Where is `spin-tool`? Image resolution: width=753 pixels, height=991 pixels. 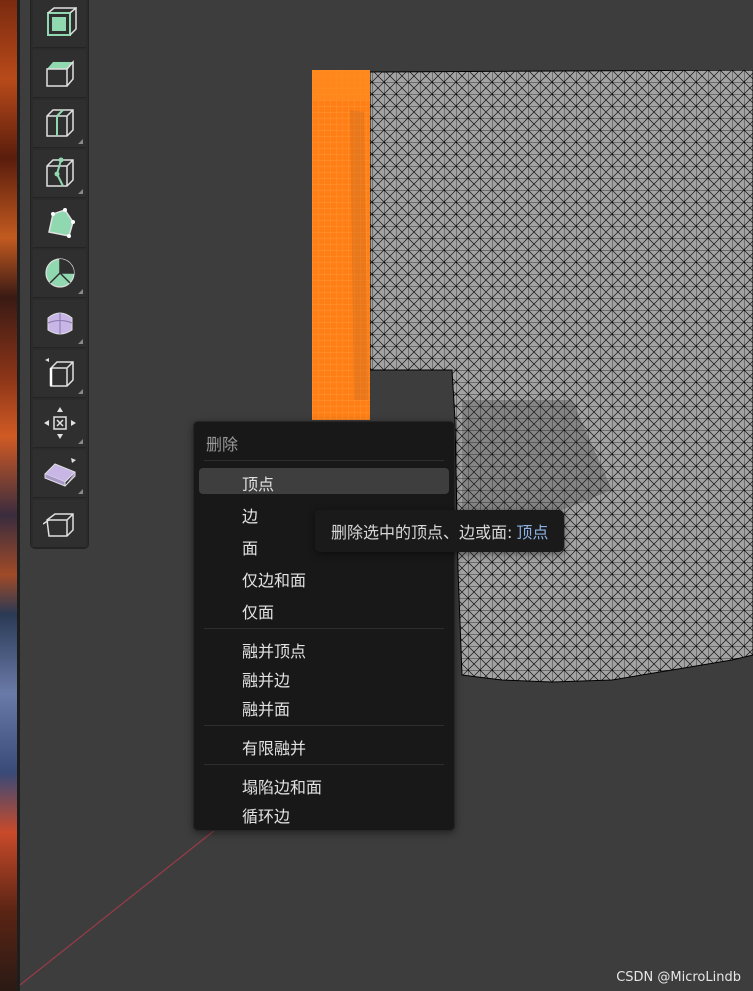
spin-tool is located at coordinates (59, 274).